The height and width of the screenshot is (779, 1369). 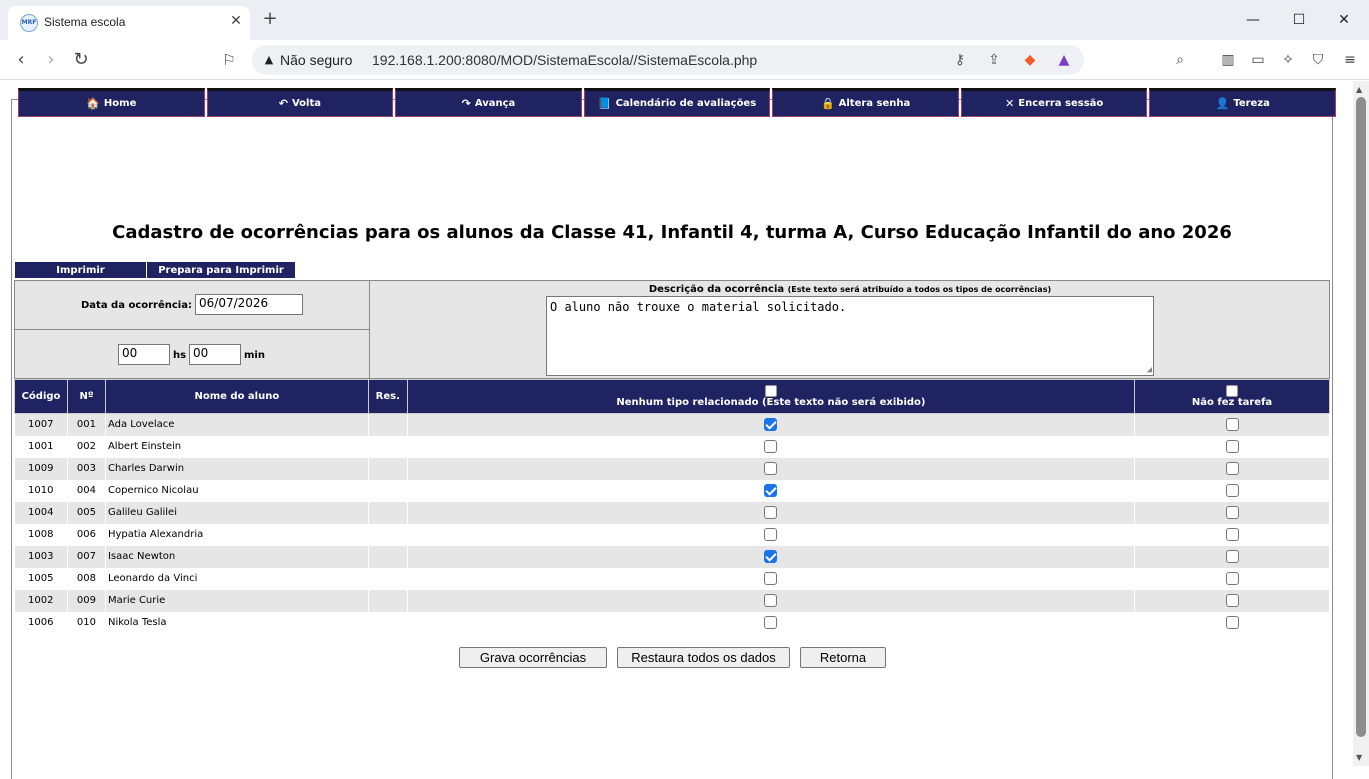 What do you see at coordinates (237, 512) in the screenshot?
I see `cell-name: Galileu Galilei` at bounding box center [237, 512].